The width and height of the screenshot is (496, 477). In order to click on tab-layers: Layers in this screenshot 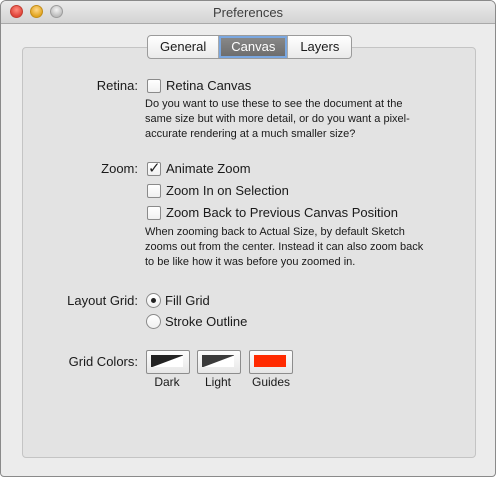, I will do `click(319, 47)`.